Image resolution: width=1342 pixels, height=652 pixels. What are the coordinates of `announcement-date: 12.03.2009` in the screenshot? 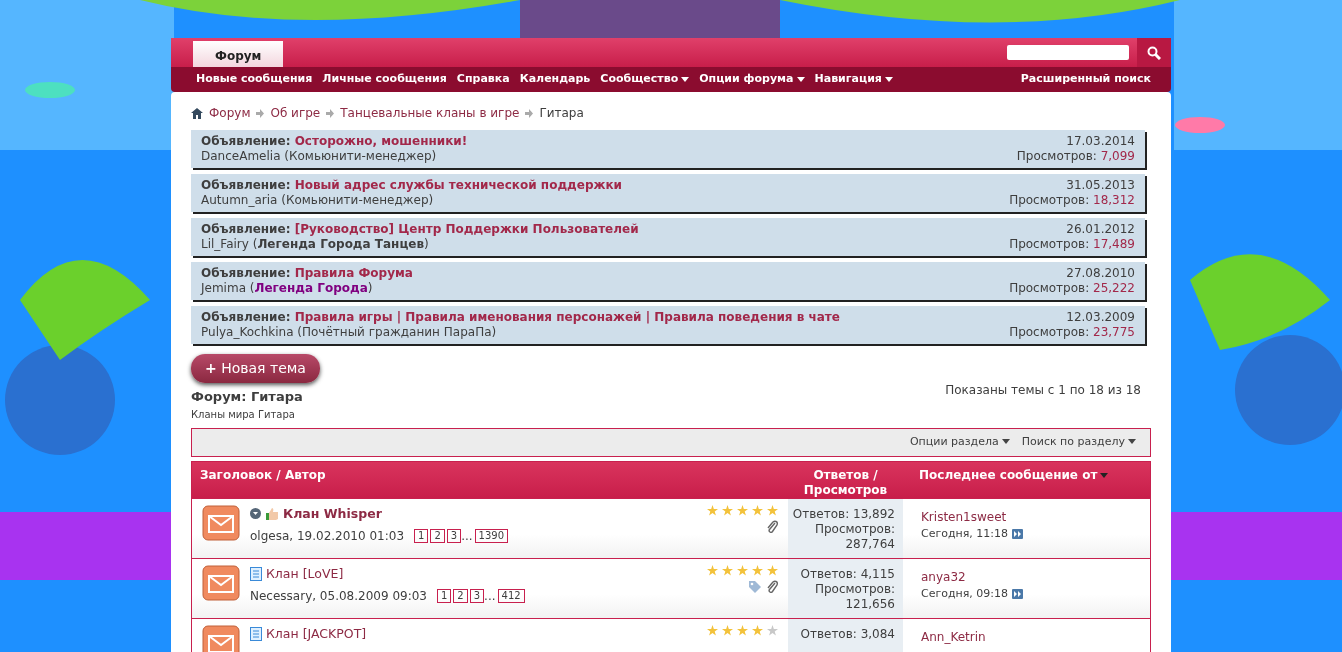 It's located at (1100, 317).